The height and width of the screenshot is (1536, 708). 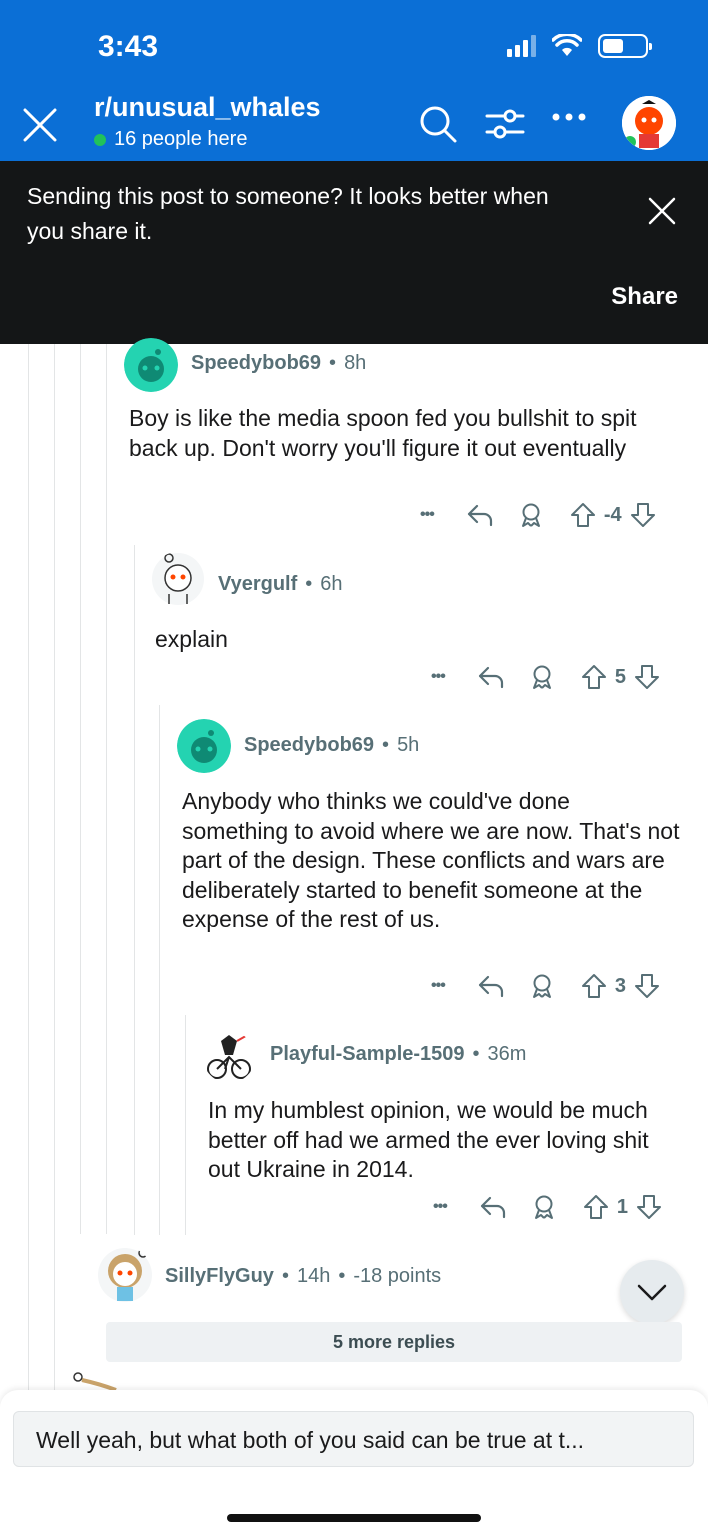 What do you see at coordinates (662, 211) in the screenshot?
I see `banner-close-icon` at bounding box center [662, 211].